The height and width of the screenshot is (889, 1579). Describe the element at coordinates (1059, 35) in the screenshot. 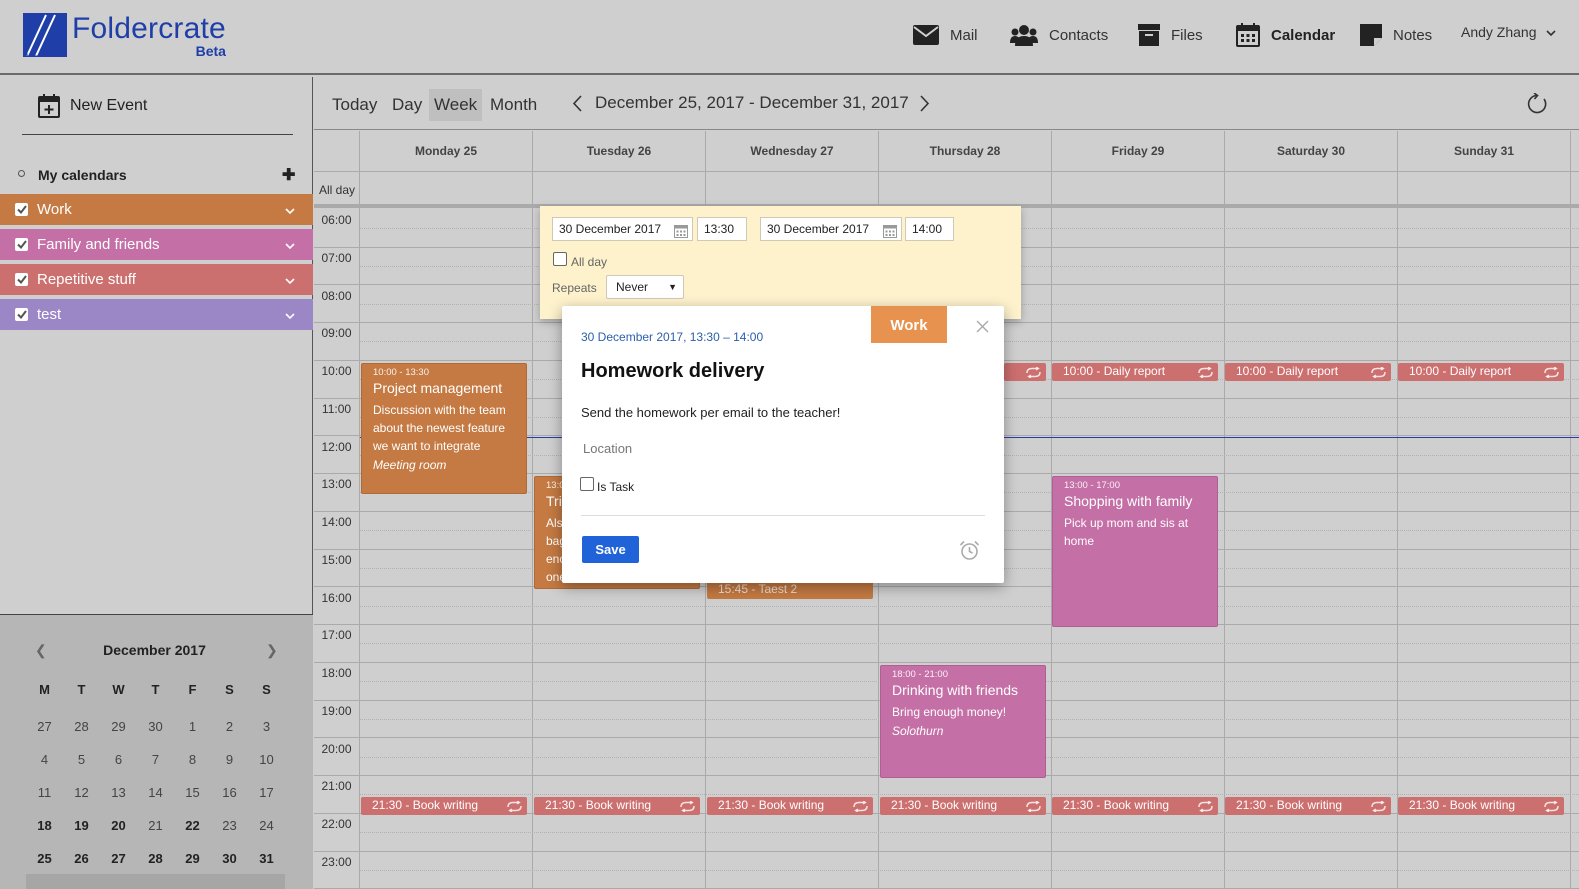

I see `nav-contacts: Contacts` at that location.